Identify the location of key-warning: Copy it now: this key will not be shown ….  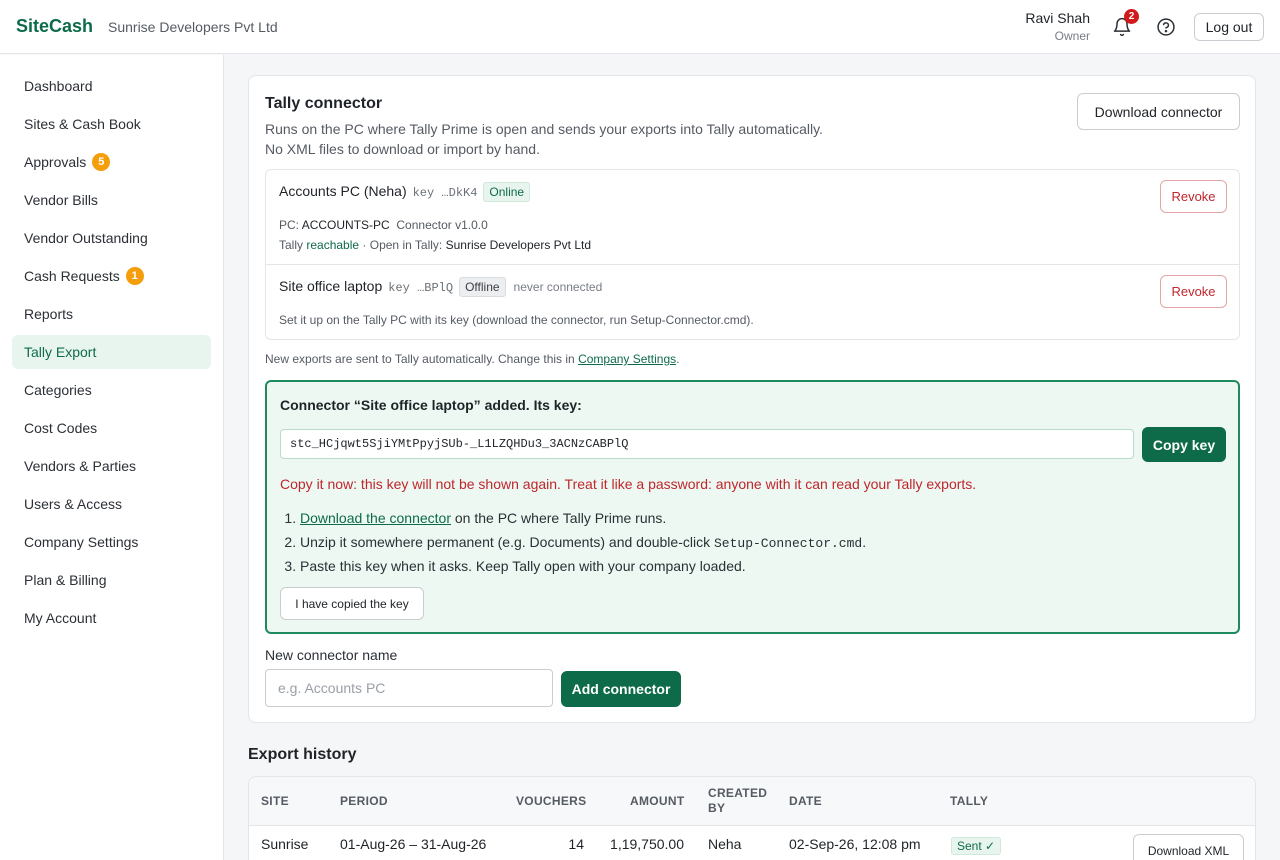
(628, 484).